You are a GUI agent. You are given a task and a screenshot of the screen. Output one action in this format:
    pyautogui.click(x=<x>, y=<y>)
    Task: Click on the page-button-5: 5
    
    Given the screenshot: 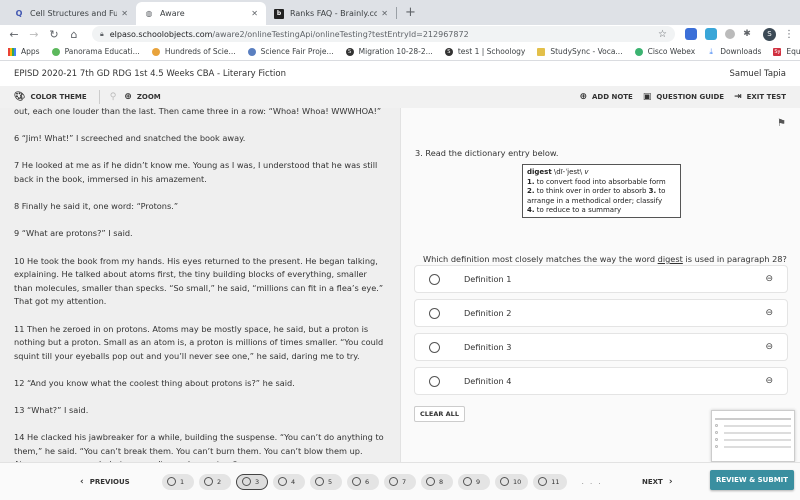 What is the action you would take?
    pyautogui.click(x=326, y=481)
    